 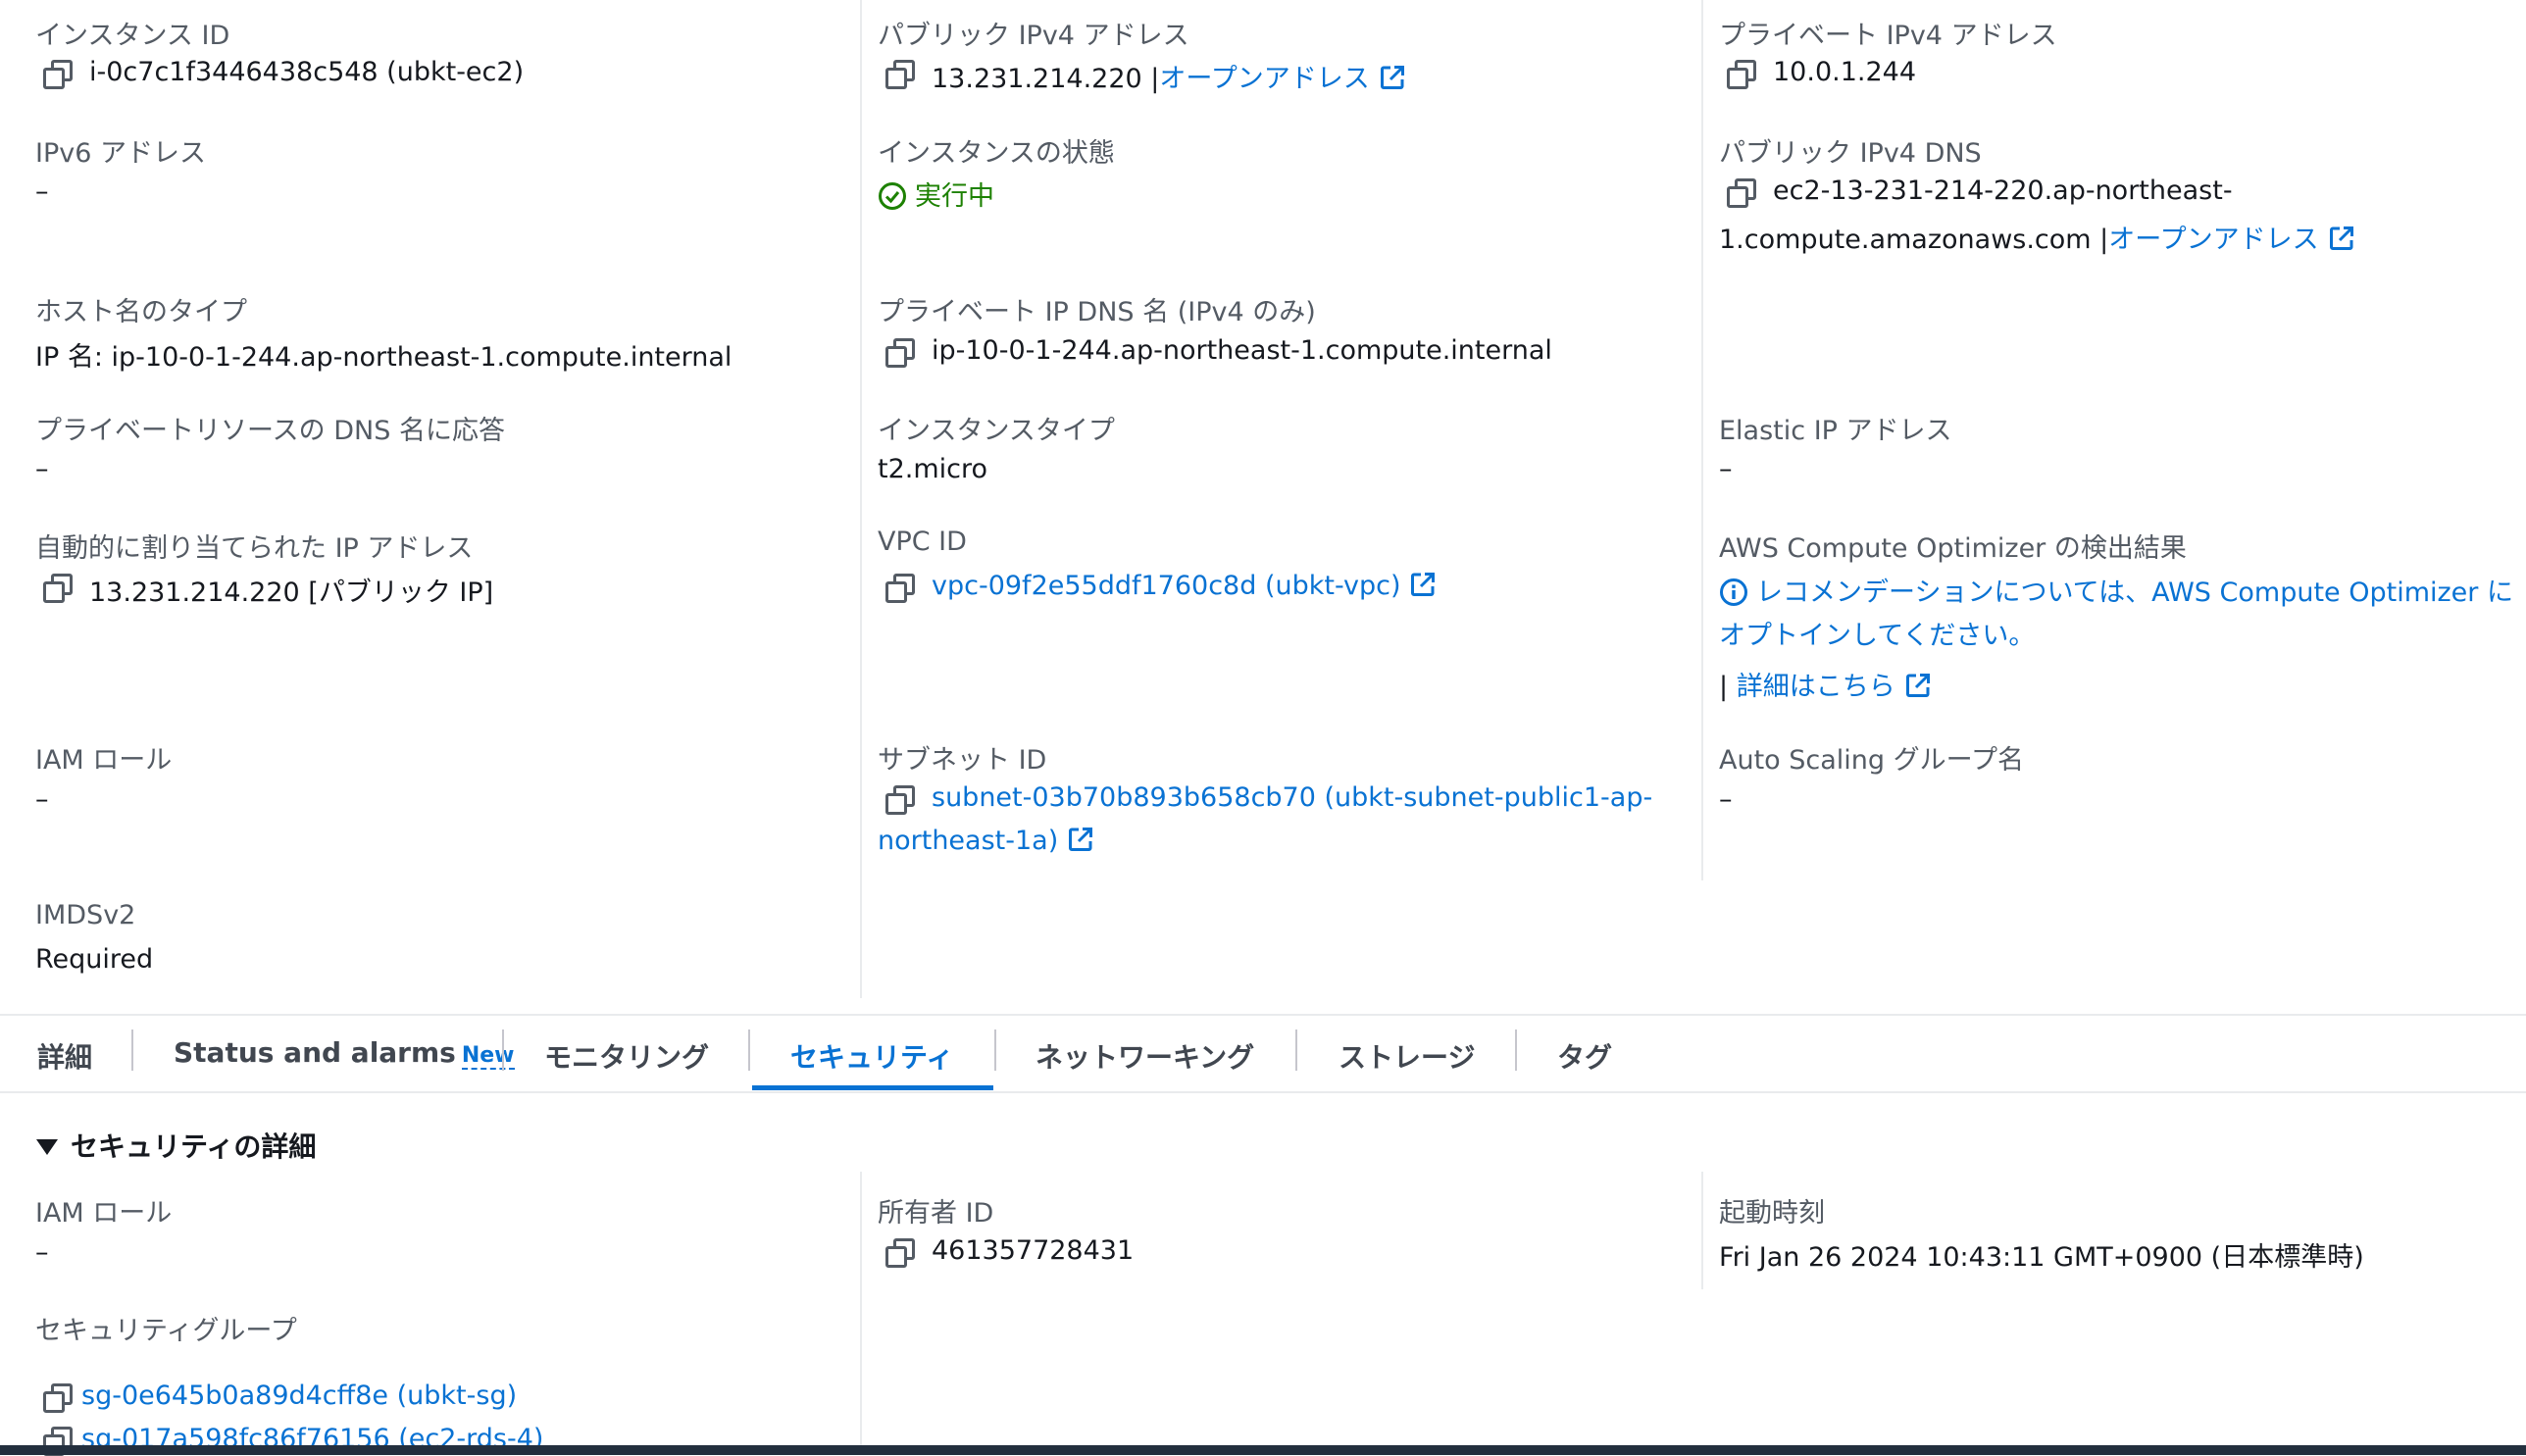 I want to click on owner-id-value: 461357728431, so click(x=1033, y=1250).